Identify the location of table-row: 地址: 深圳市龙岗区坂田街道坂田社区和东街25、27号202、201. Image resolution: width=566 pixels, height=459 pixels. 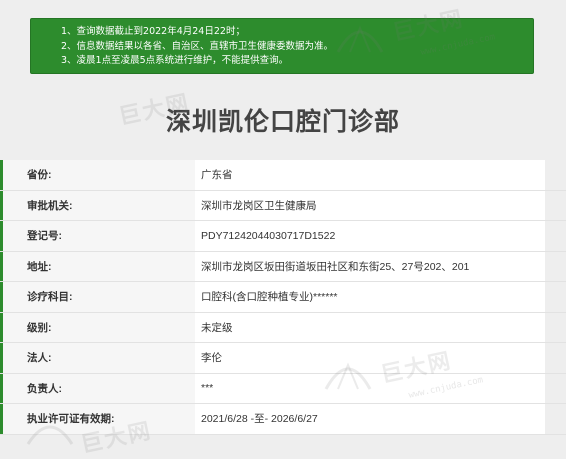
(283, 266).